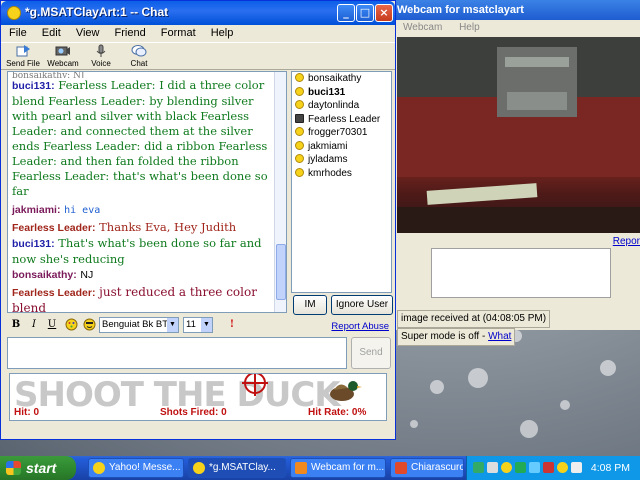 This screenshot has height=480, width=640. I want to click on send-file-button: Send File, so click(23, 56).